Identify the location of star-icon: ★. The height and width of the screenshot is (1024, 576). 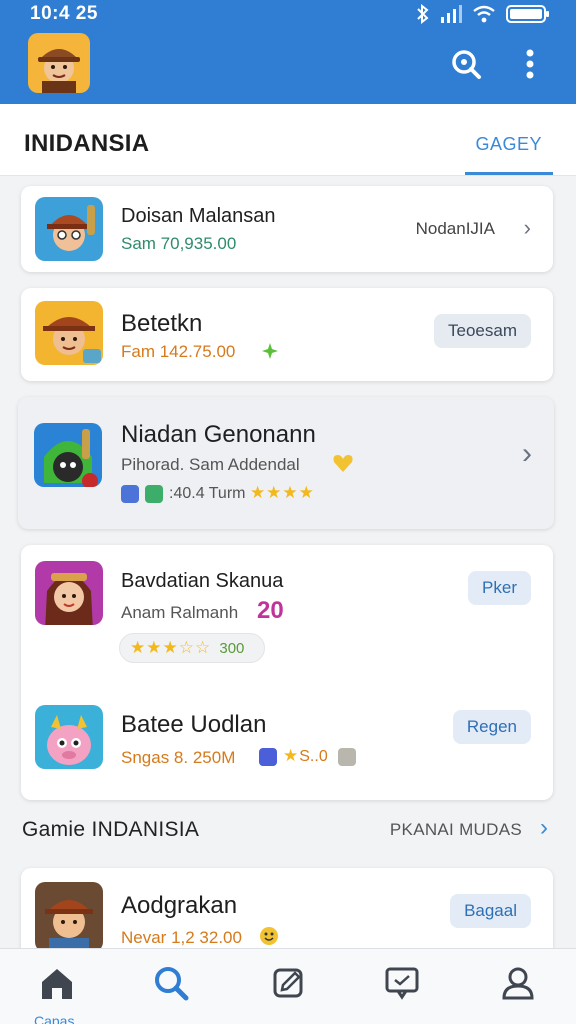
(291, 755).